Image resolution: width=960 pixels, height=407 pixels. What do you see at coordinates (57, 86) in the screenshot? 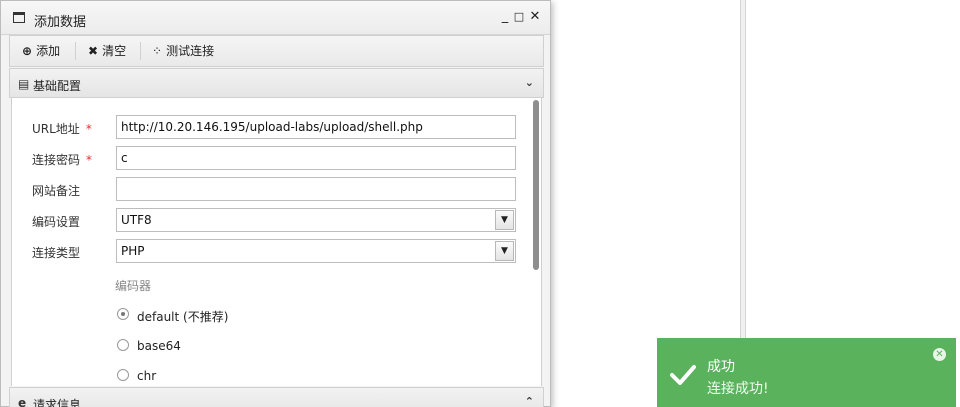
I see `basic-config-label: 基础配置` at bounding box center [57, 86].